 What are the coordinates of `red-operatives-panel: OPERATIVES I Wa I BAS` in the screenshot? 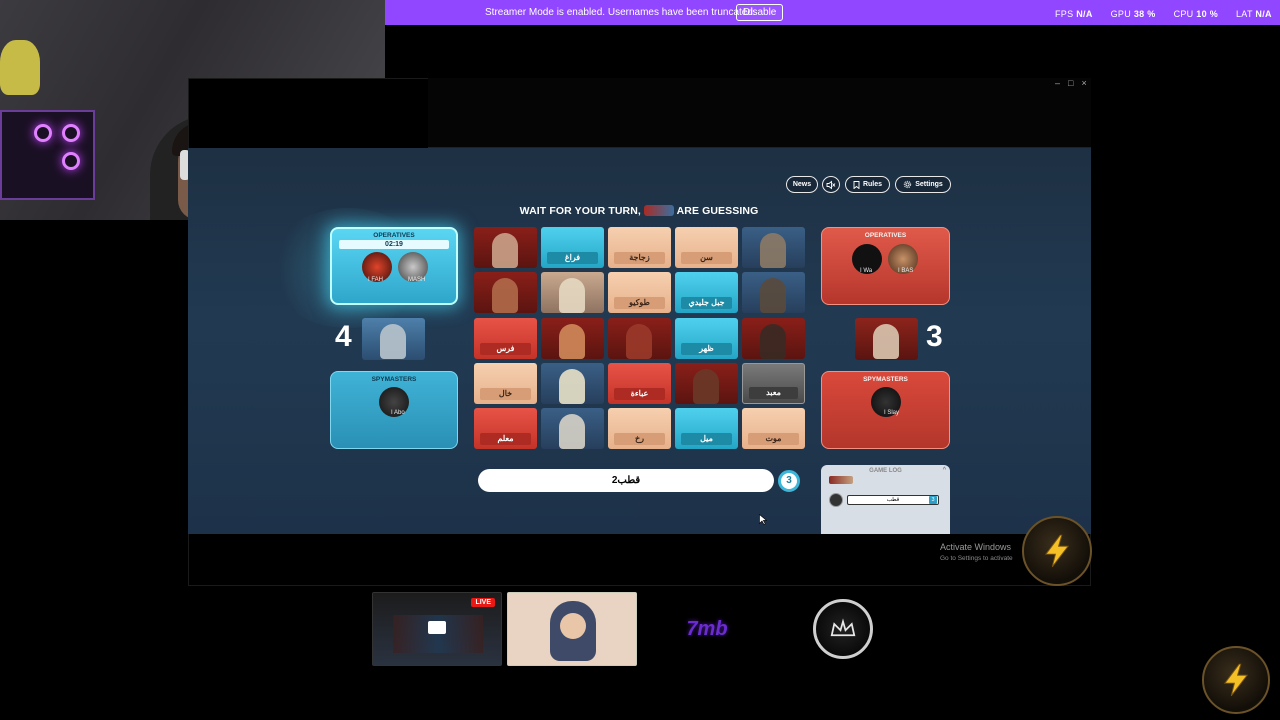 It's located at (885, 266).